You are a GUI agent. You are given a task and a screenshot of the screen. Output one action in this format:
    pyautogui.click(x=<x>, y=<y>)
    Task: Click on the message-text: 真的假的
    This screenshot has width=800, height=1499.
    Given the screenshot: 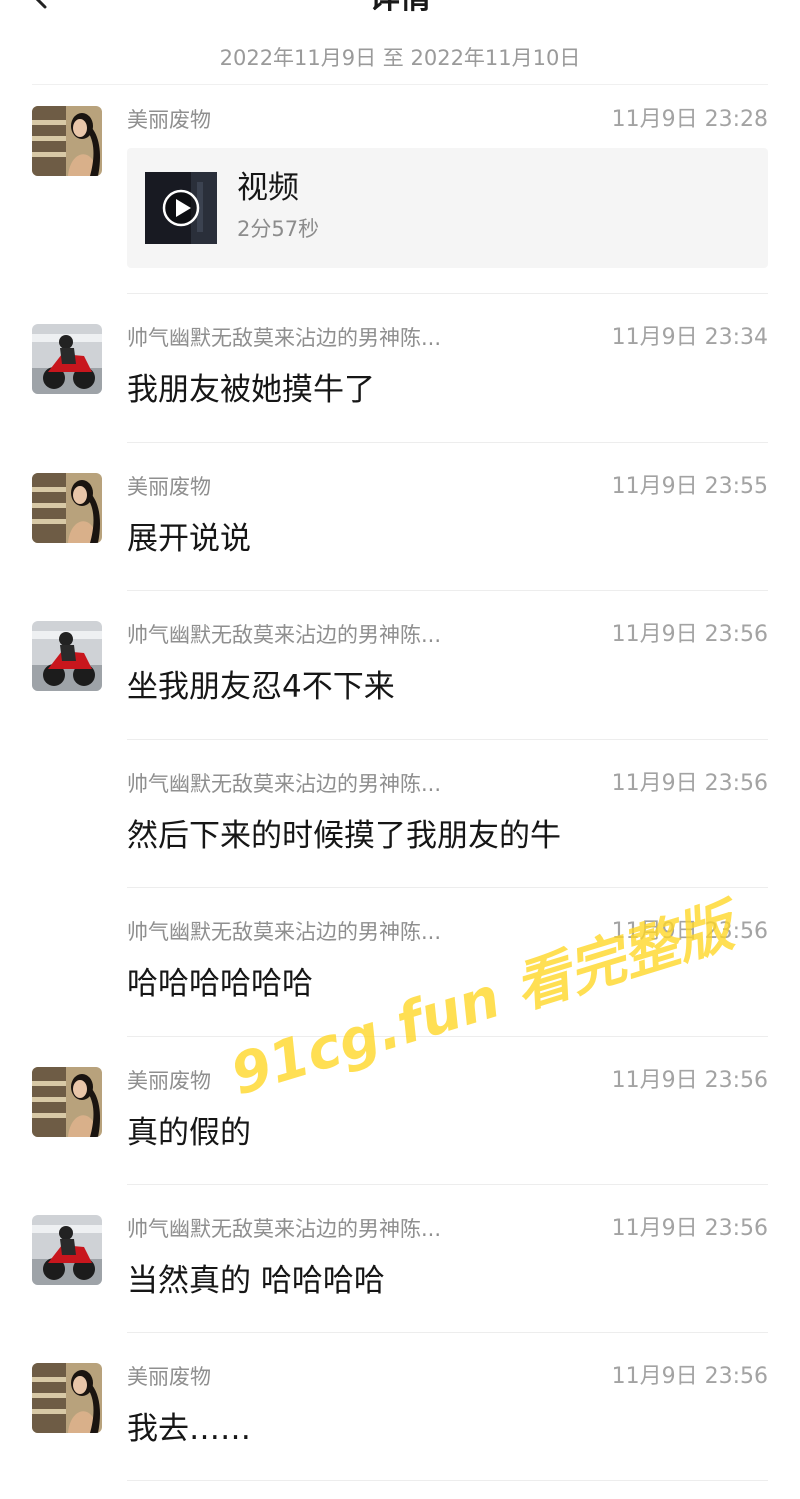 What is the action you would take?
    pyautogui.click(x=189, y=1133)
    